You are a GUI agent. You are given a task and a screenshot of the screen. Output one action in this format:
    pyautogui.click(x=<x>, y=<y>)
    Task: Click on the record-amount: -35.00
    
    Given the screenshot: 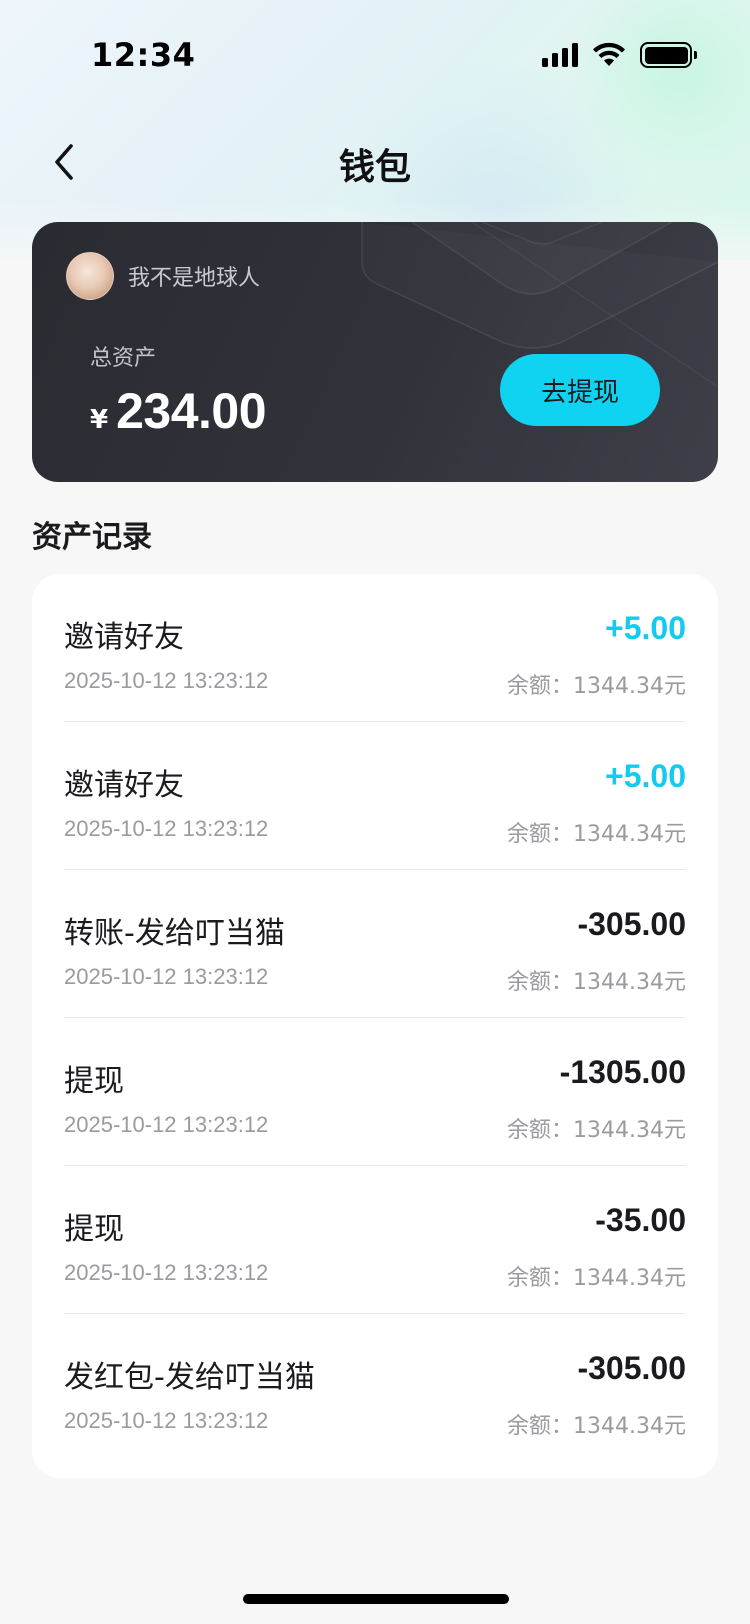 What is the action you would take?
    pyautogui.click(x=640, y=1220)
    